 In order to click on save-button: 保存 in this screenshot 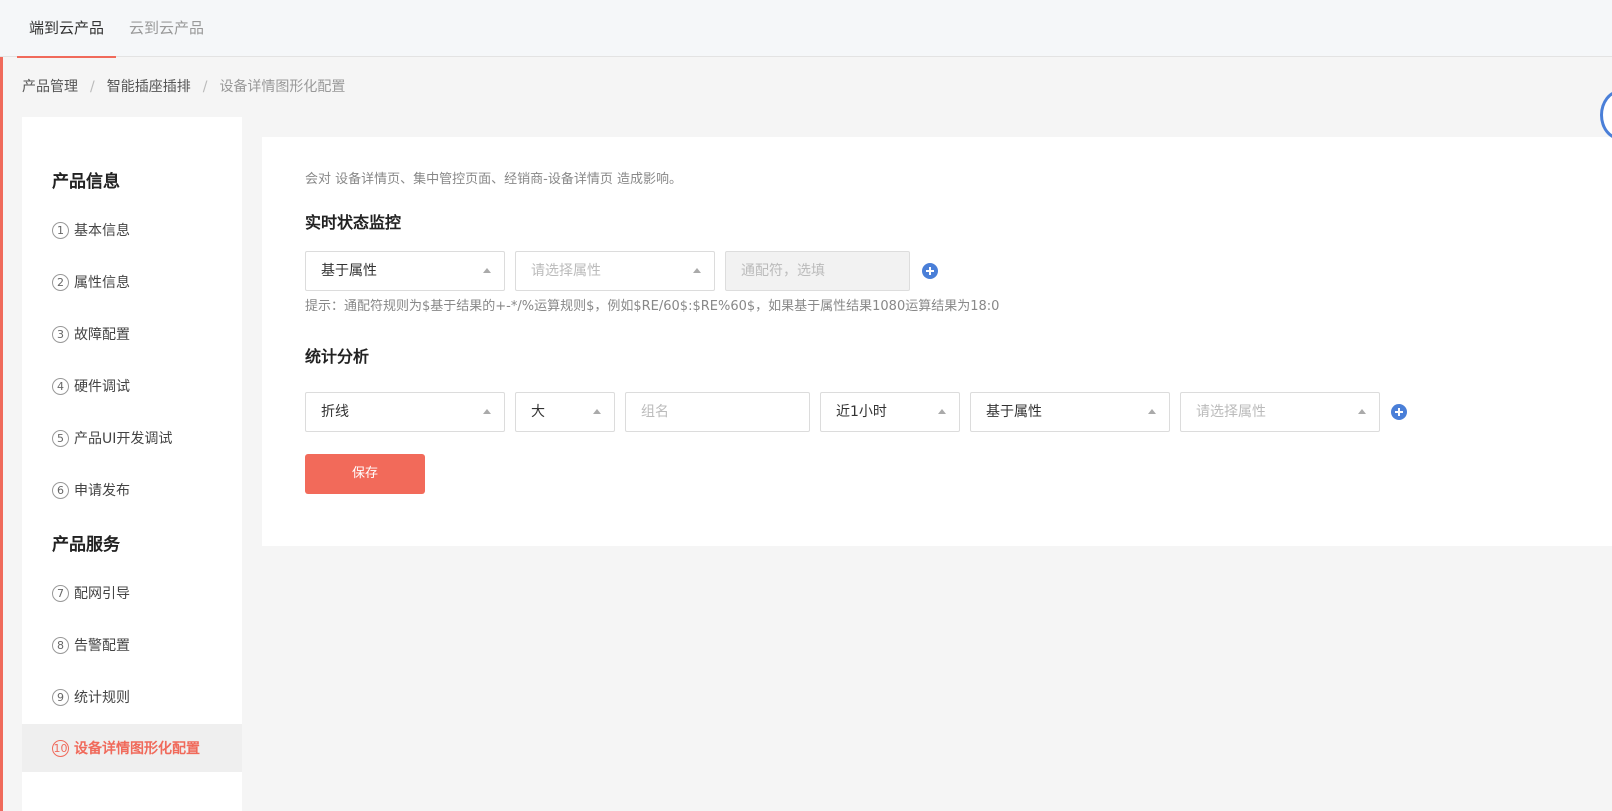, I will do `click(365, 474)`.